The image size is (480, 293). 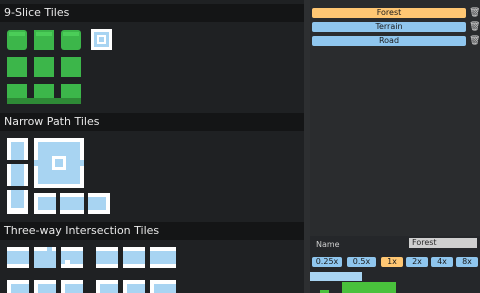 What do you see at coordinates (389, 27) in the screenshot?
I see `terrain-item-terrain: Terrain` at bounding box center [389, 27].